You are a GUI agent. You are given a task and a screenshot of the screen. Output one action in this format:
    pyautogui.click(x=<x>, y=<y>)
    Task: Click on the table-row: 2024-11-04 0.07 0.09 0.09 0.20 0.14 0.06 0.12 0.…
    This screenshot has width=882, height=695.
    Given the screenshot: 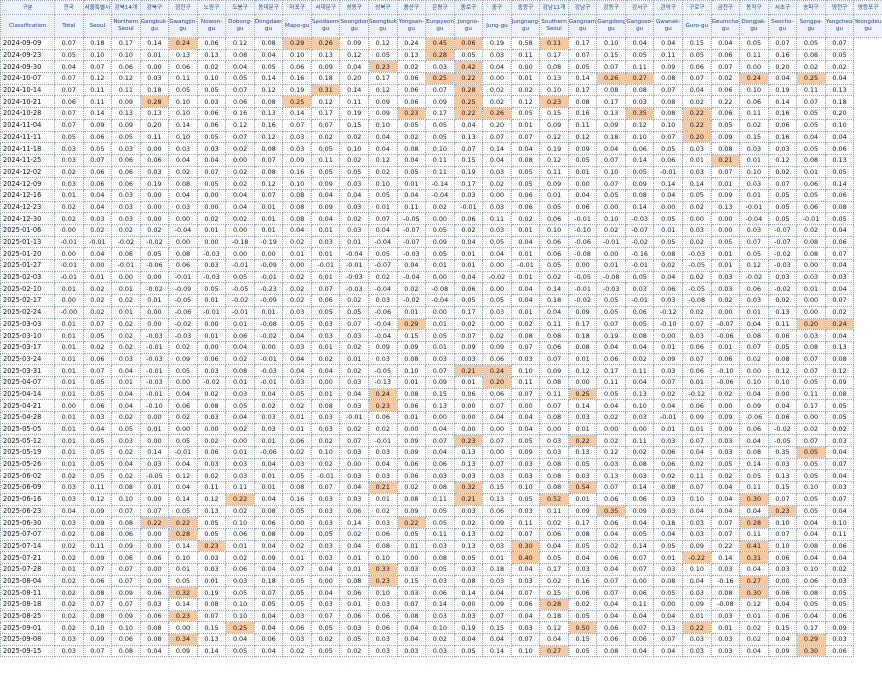 What is the action you would take?
    pyautogui.click(x=441, y=125)
    